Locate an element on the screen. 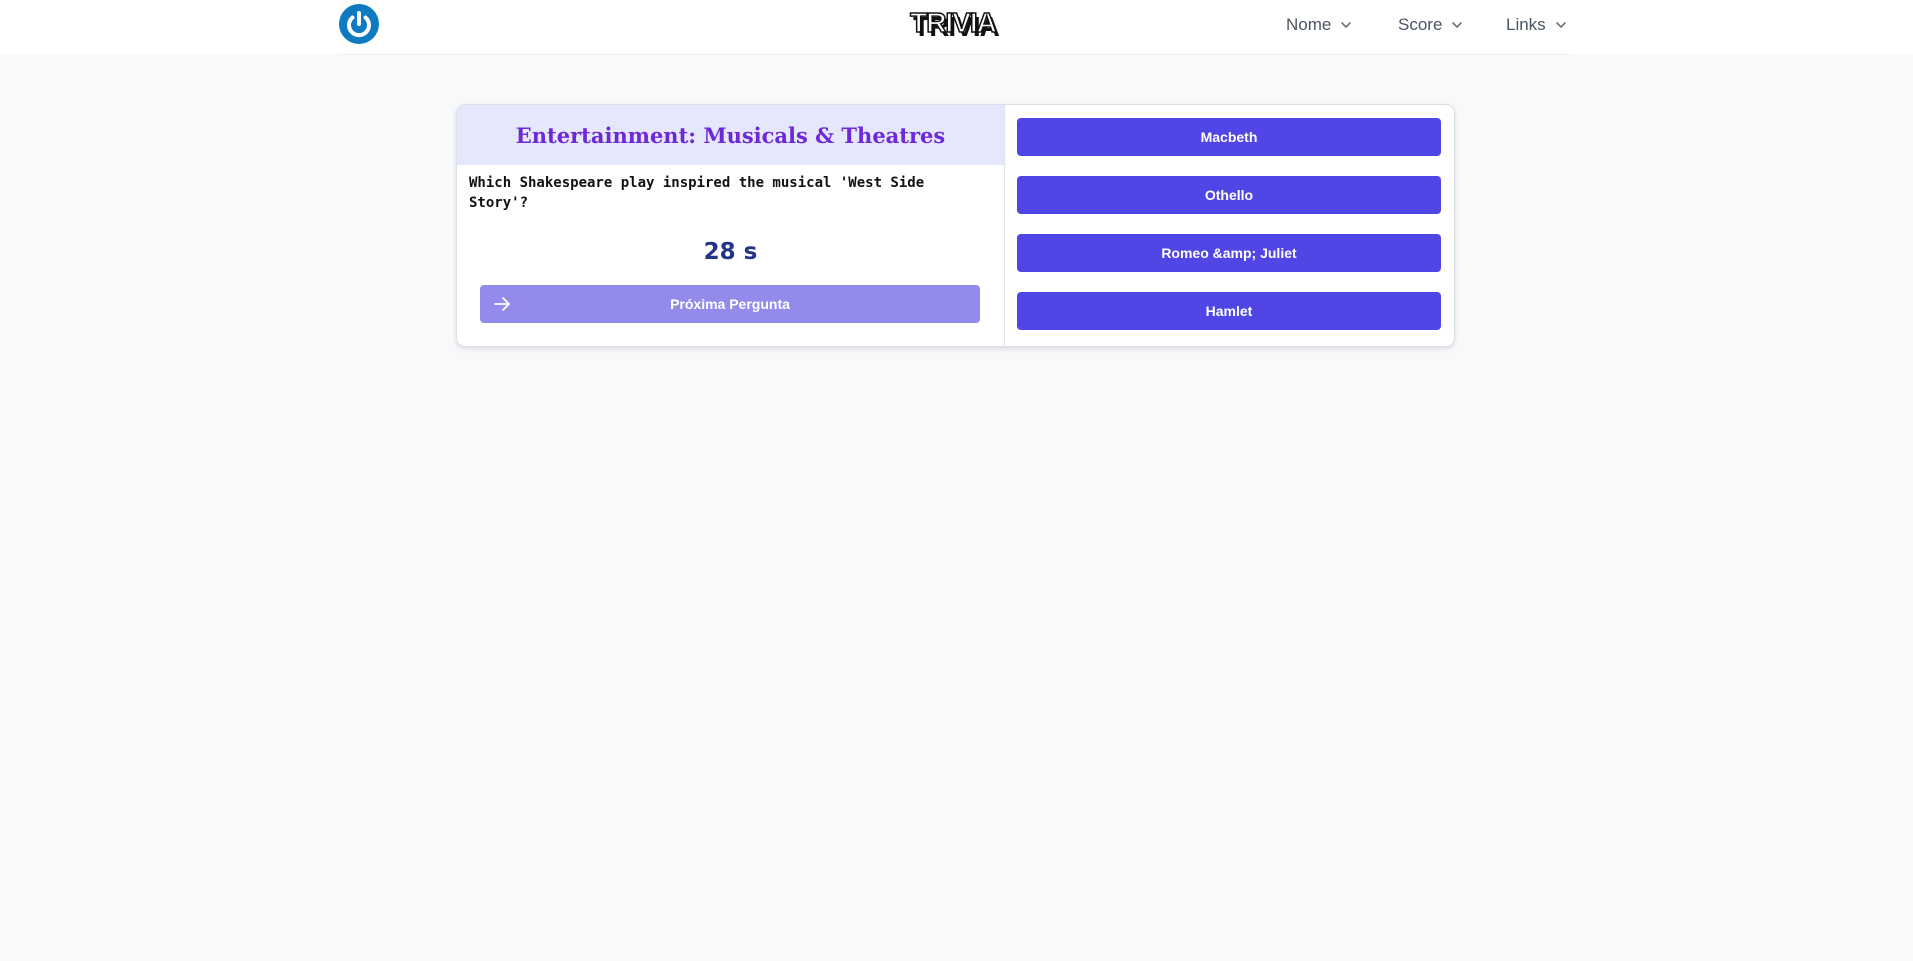  answer-button: Macbeth is located at coordinates (1229, 137).